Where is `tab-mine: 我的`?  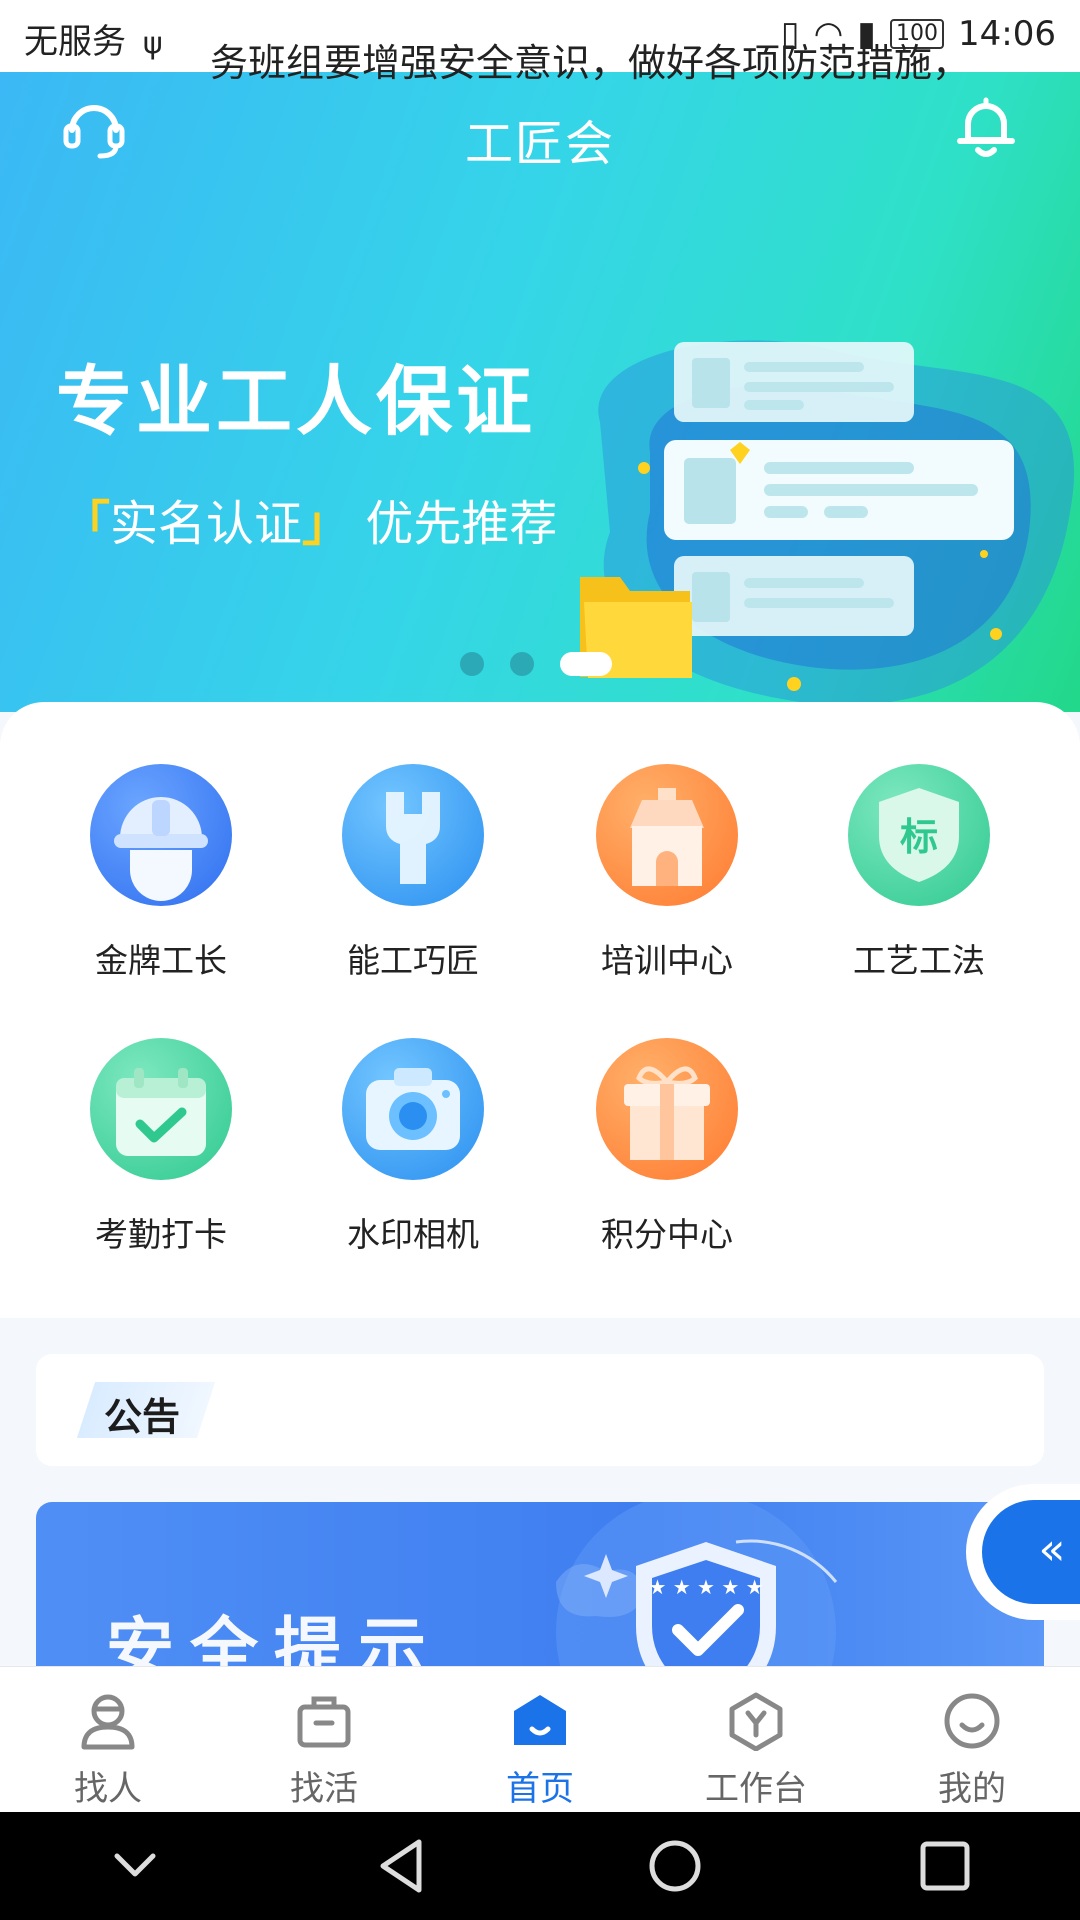 tab-mine: 我的 is located at coordinates (972, 1740).